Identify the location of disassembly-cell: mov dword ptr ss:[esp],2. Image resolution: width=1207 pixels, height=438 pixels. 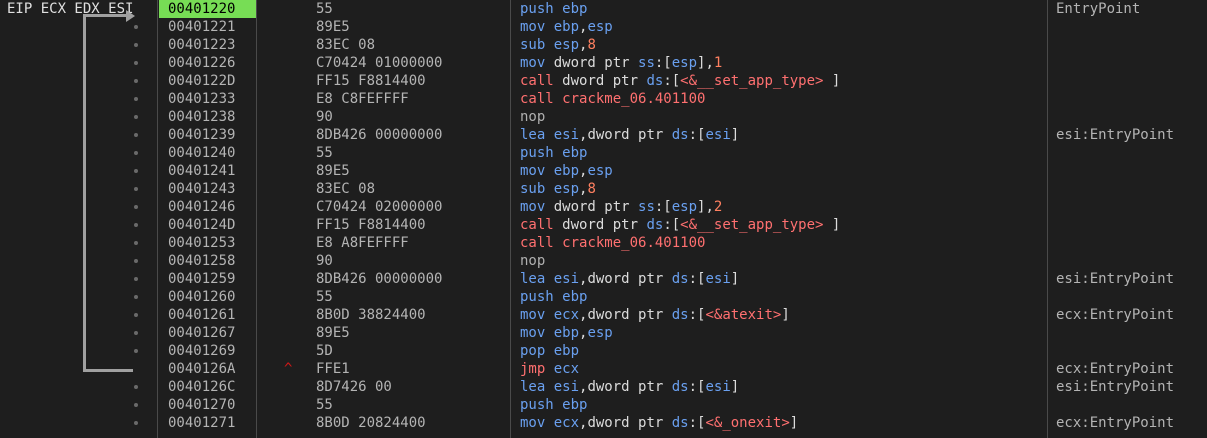
(782, 207).